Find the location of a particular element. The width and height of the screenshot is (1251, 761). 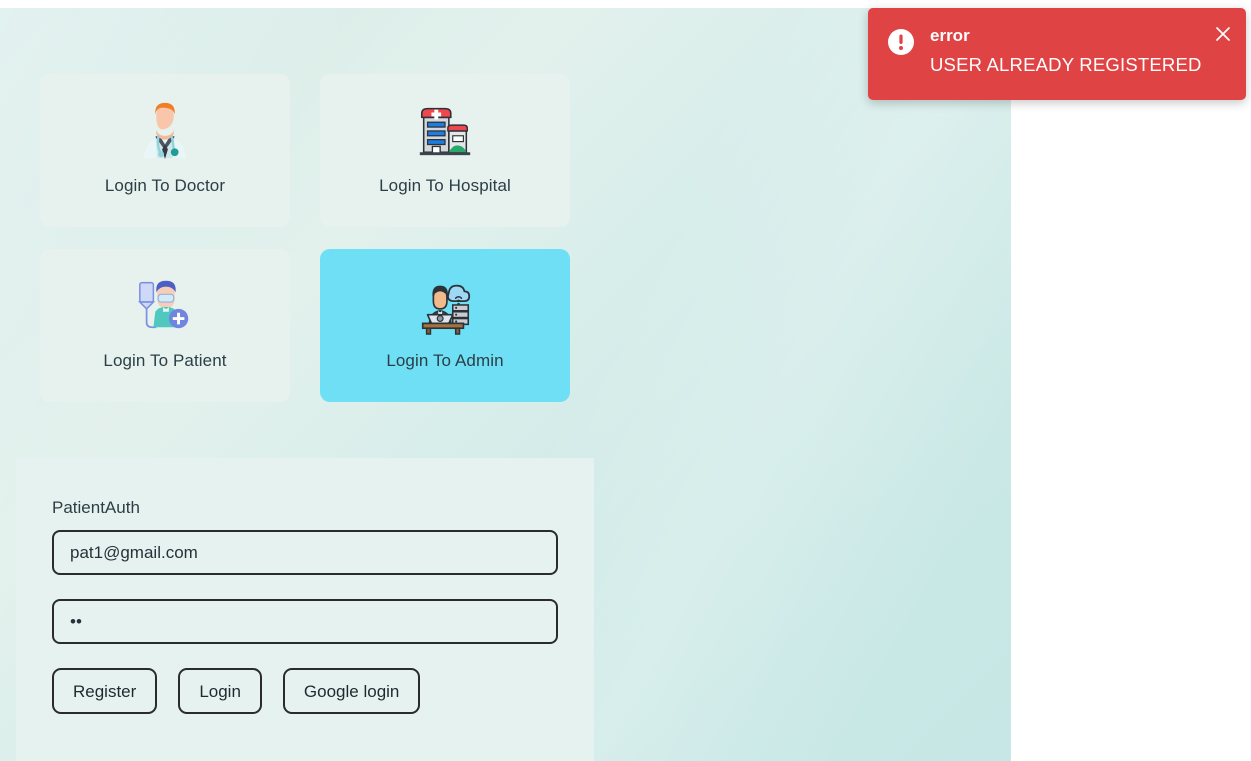

role-card-doctor: Login To Doctor is located at coordinates (165, 150).